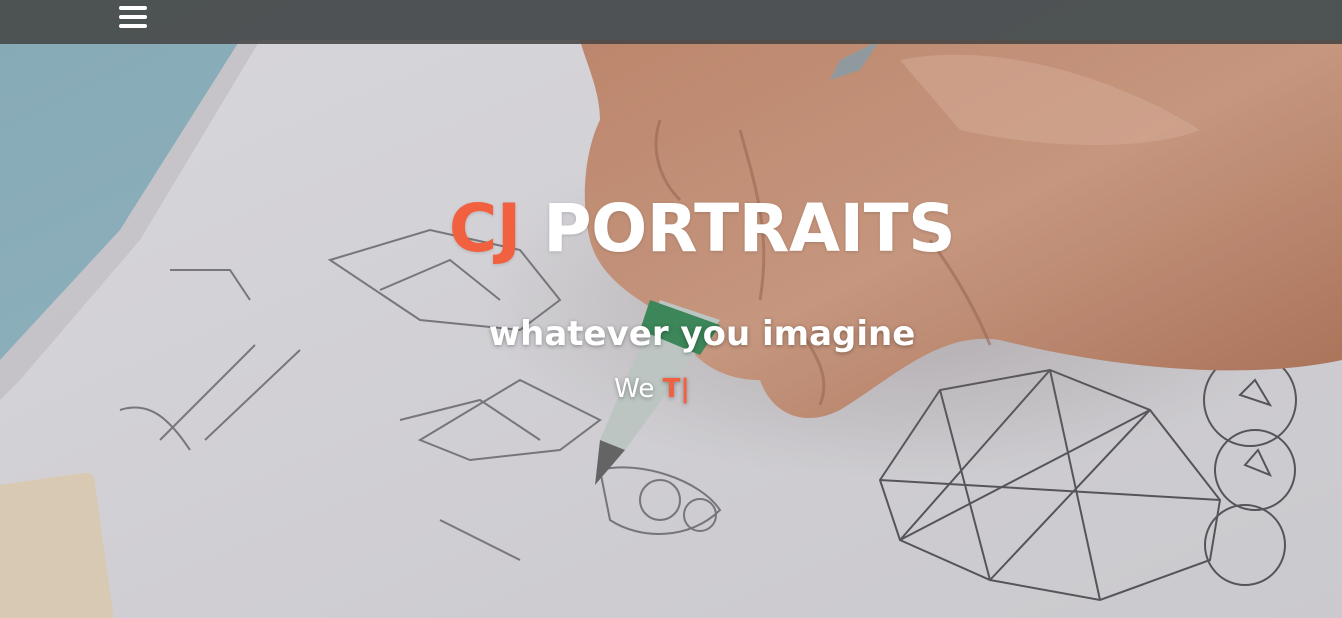 The image size is (1342, 618). I want to click on site-title-accent: CJ, so click(485, 228).